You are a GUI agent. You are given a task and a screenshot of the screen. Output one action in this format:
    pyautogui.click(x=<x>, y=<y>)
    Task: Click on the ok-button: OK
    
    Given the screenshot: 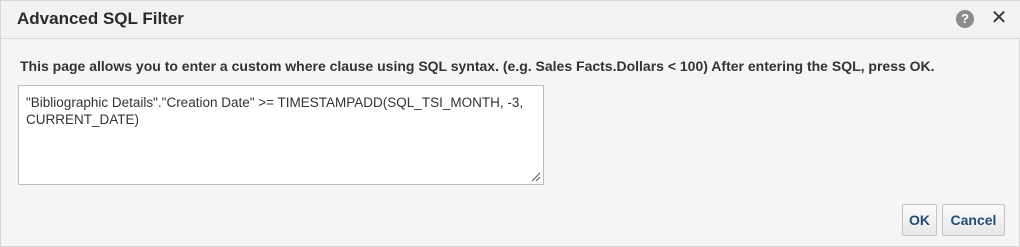 What is the action you would take?
    pyautogui.click(x=919, y=220)
    